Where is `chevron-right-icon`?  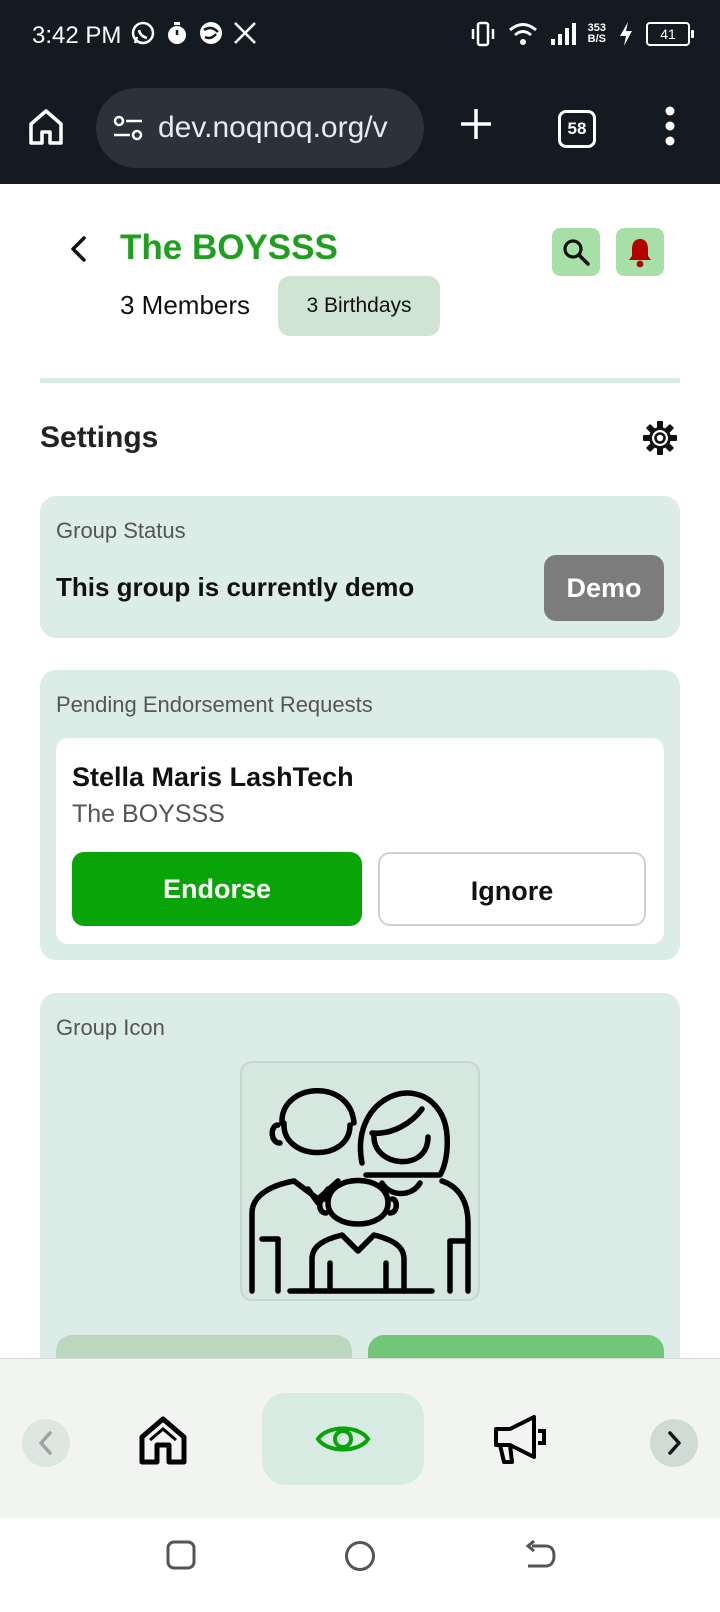
chevron-right-icon is located at coordinates (674, 1443).